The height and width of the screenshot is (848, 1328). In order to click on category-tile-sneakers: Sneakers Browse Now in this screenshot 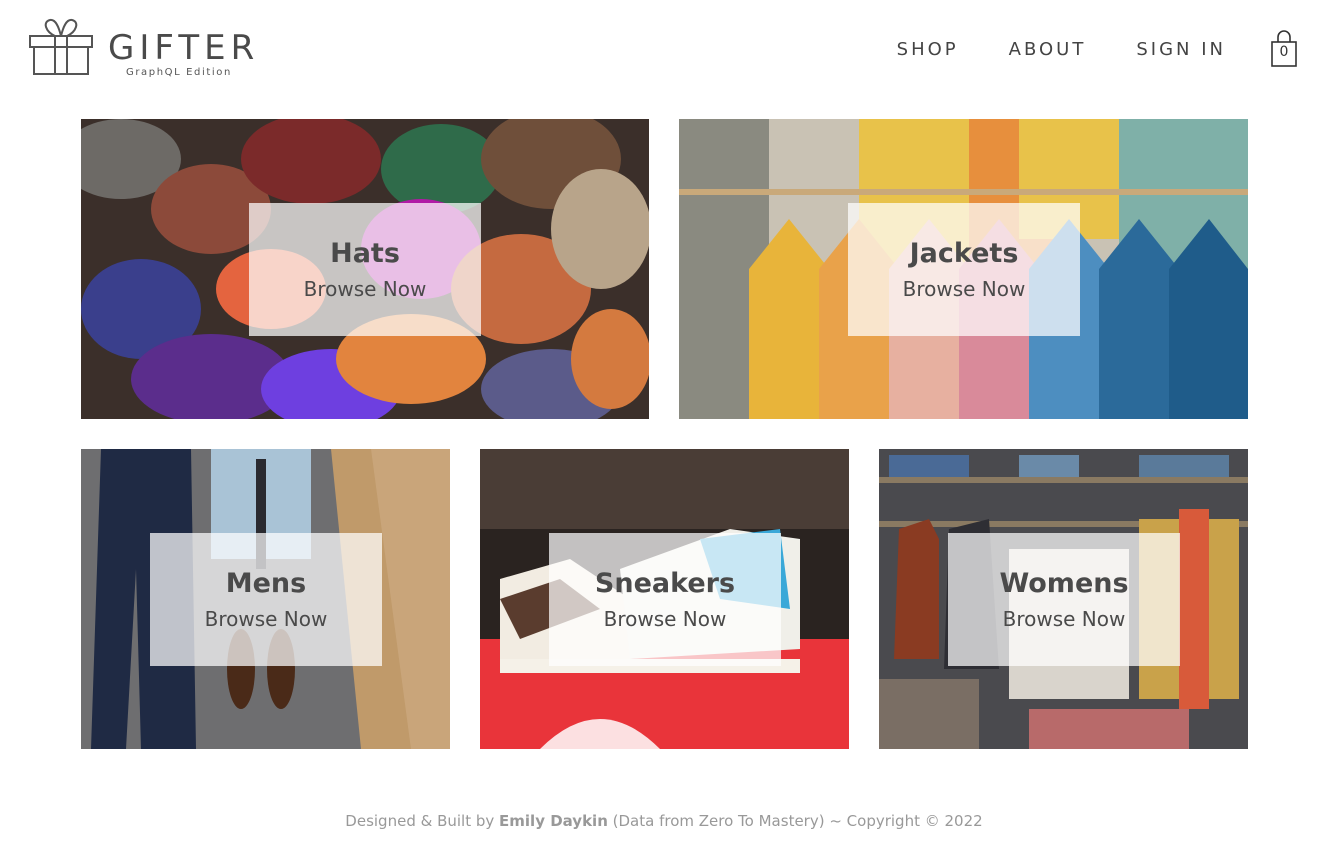, I will do `click(664, 599)`.